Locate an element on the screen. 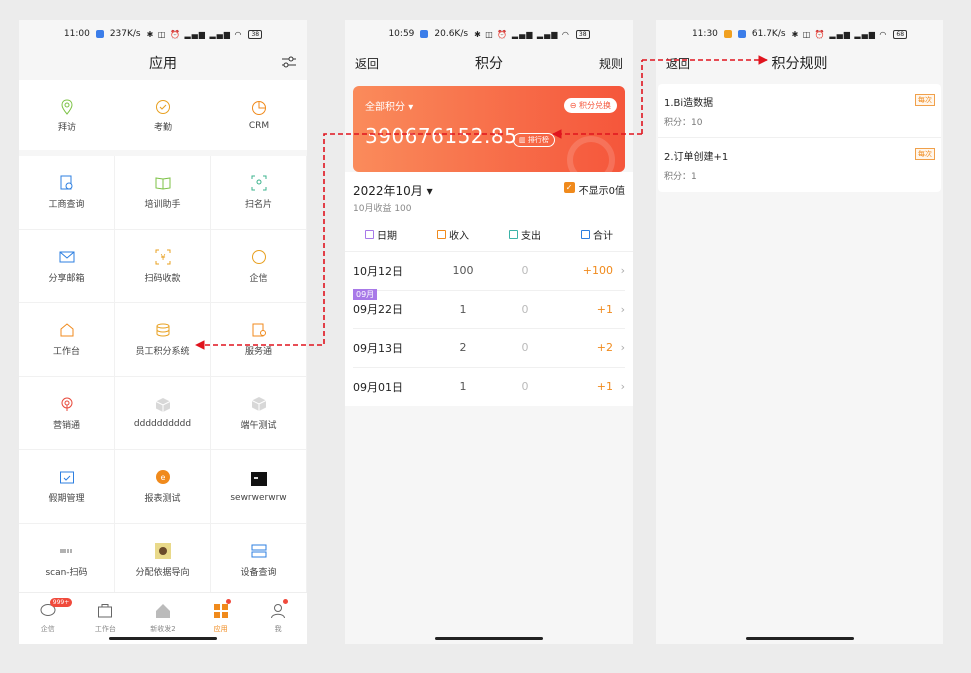 The image size is (971, 673). pie-chart-icon is located at coordinates (259, 108).